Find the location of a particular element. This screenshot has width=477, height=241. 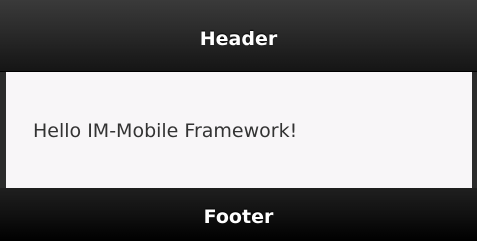

footer-title: Footer is located at coordinates (238, 217).